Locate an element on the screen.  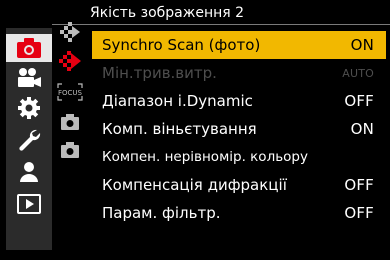
category-photo is located at coordinates (29, 48).